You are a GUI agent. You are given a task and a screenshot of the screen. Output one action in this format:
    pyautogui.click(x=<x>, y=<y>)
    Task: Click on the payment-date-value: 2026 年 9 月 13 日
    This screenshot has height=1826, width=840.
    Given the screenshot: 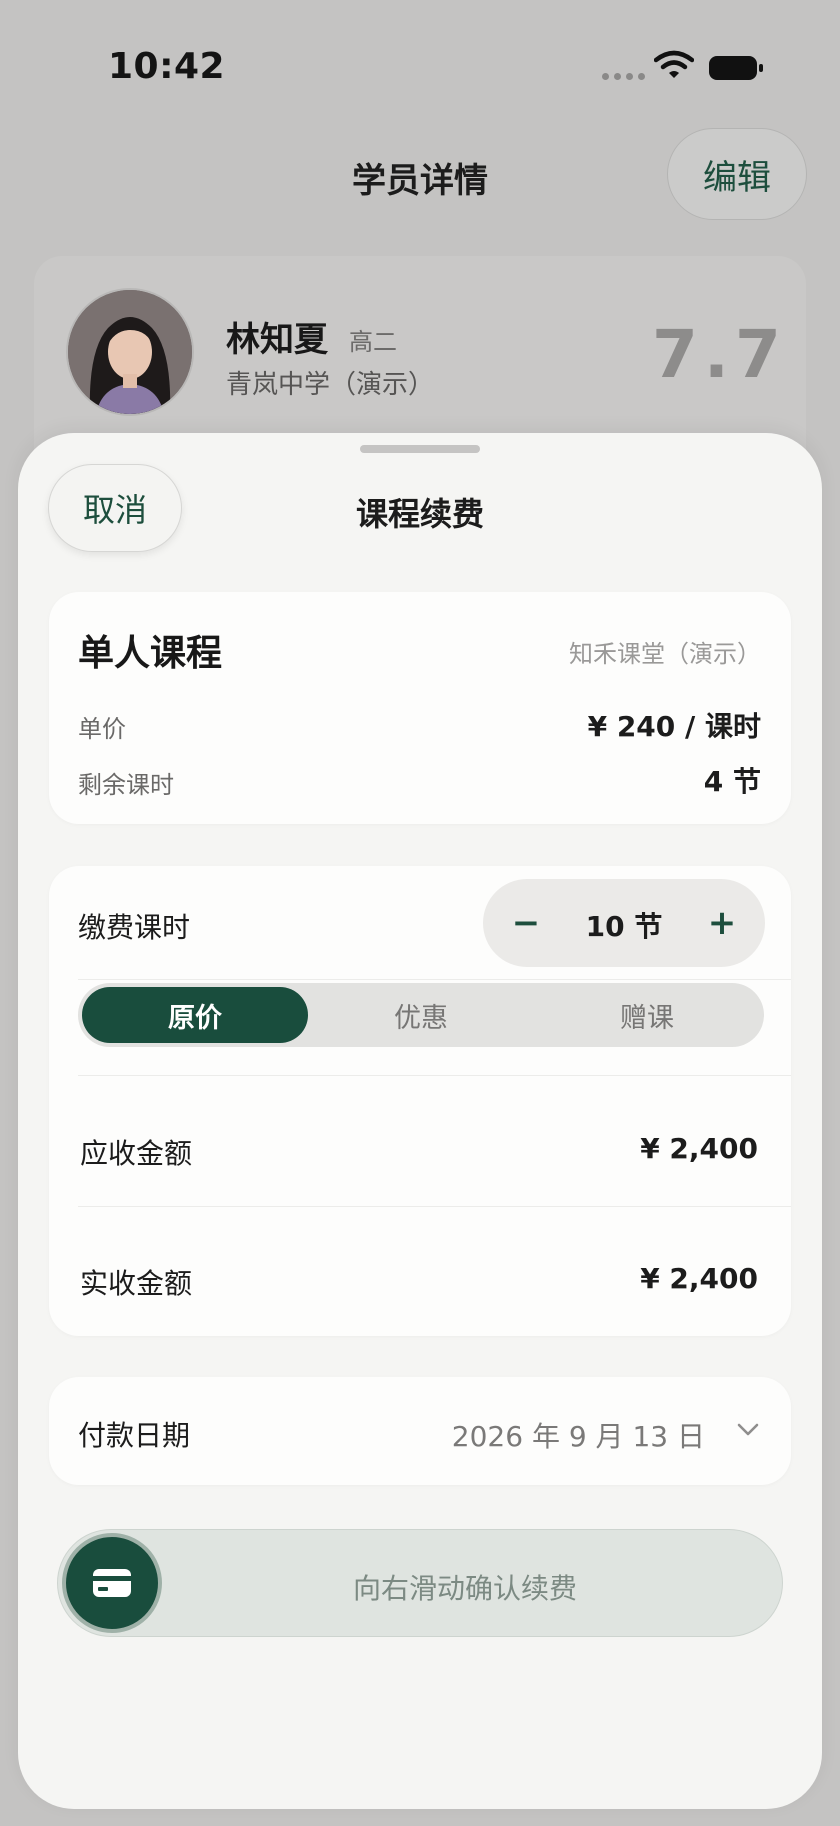 What is the action you would take?
    pyautogui.click(x=578, y=1436)
    